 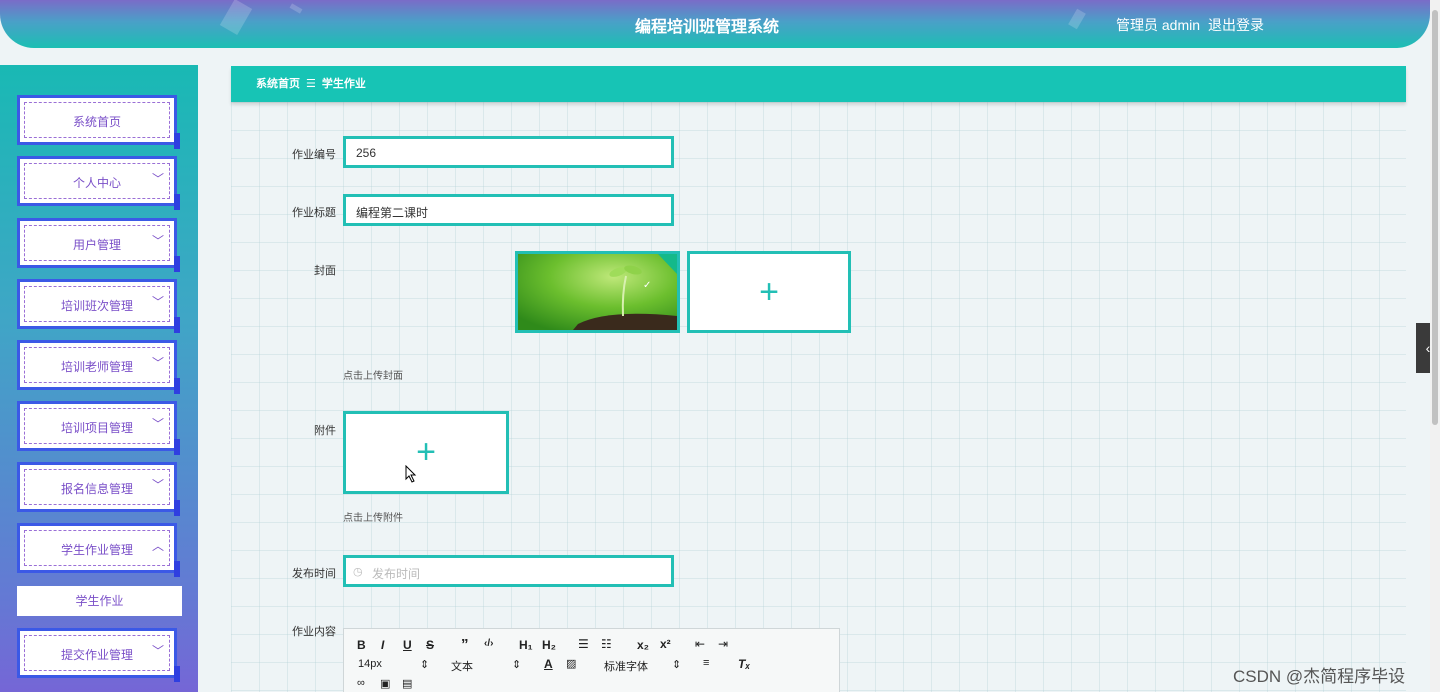 I want to click on logout-button: 退出登录, so click(x=1236, y=25).